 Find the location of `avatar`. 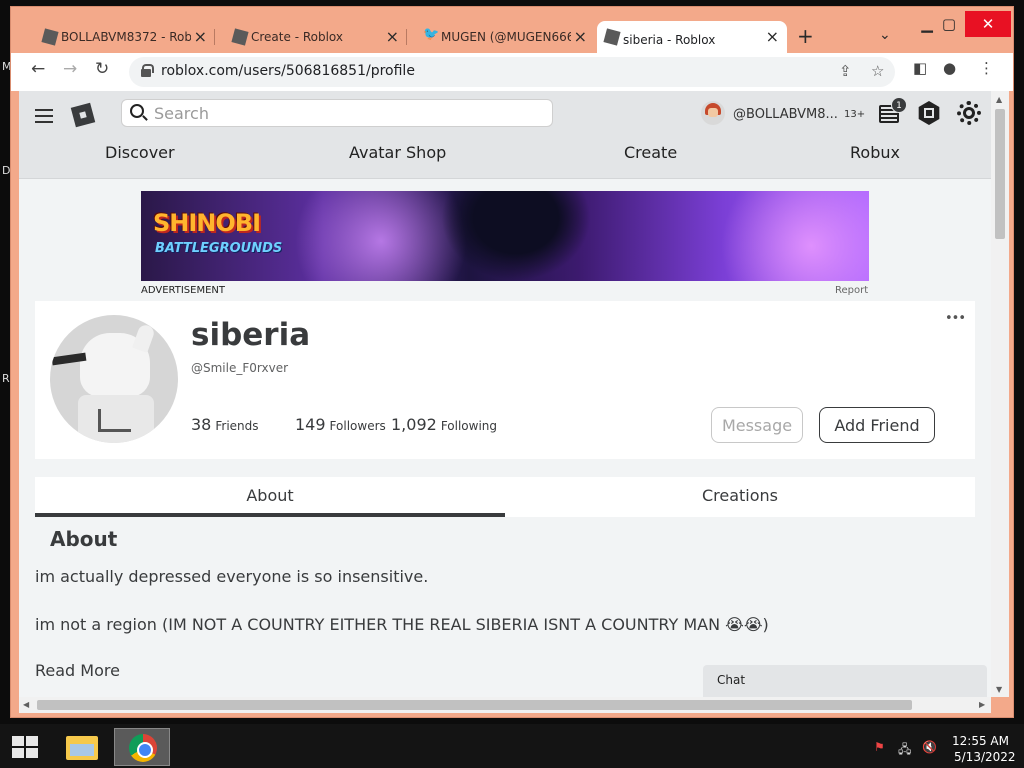

avatar is located at coordinates (713, 113).